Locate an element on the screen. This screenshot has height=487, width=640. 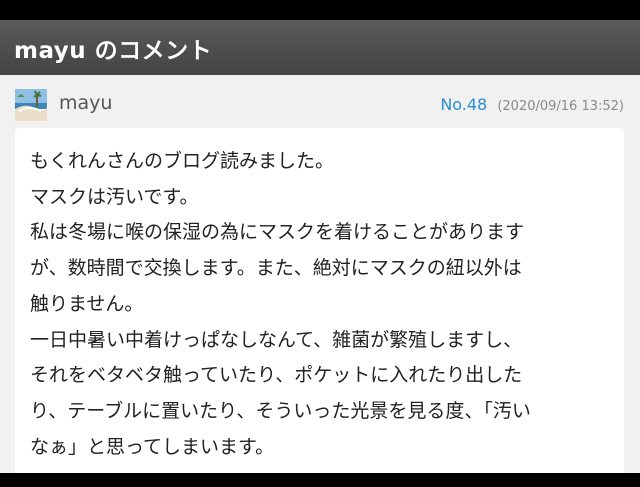
comment-line: 触りません。 is located at coordinates (87, 303).